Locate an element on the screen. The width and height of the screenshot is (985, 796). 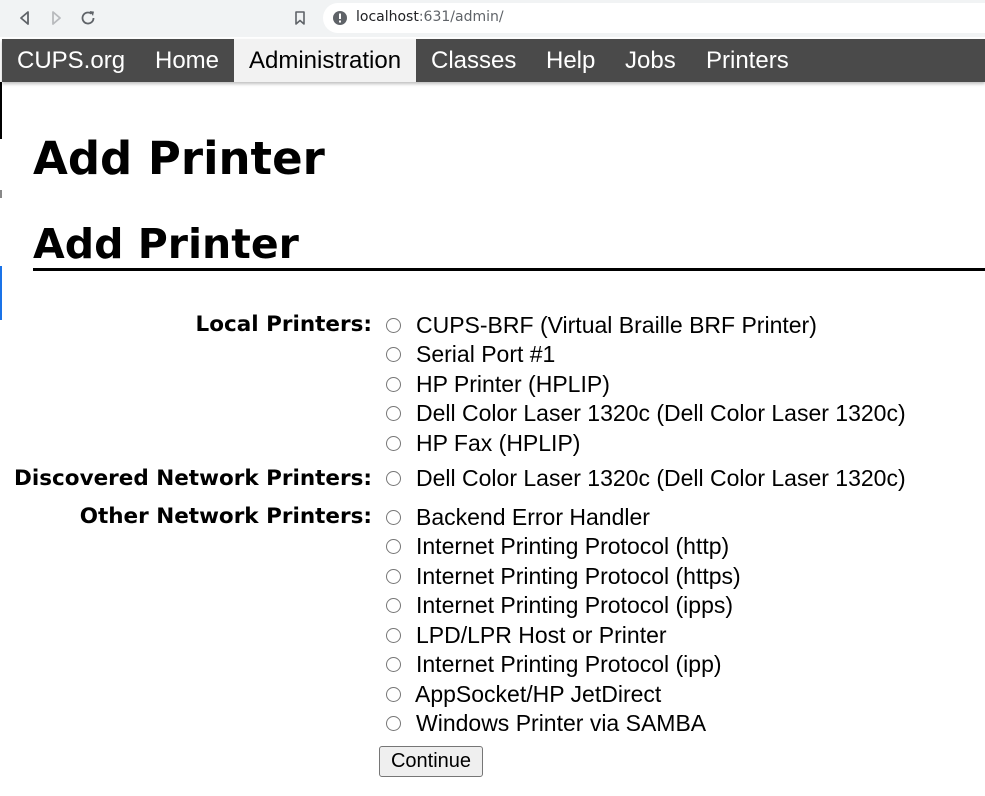
bookmark-icon is located at coordinates (300, 18).